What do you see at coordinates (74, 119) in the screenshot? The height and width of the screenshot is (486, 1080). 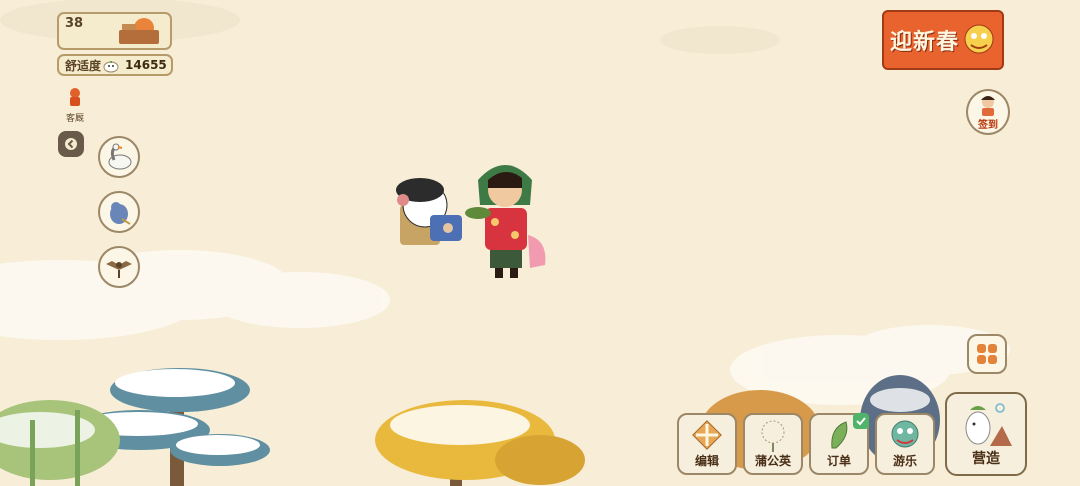 I see `guest-lodge-caption: 客厩` at bounding box center [74, 119].